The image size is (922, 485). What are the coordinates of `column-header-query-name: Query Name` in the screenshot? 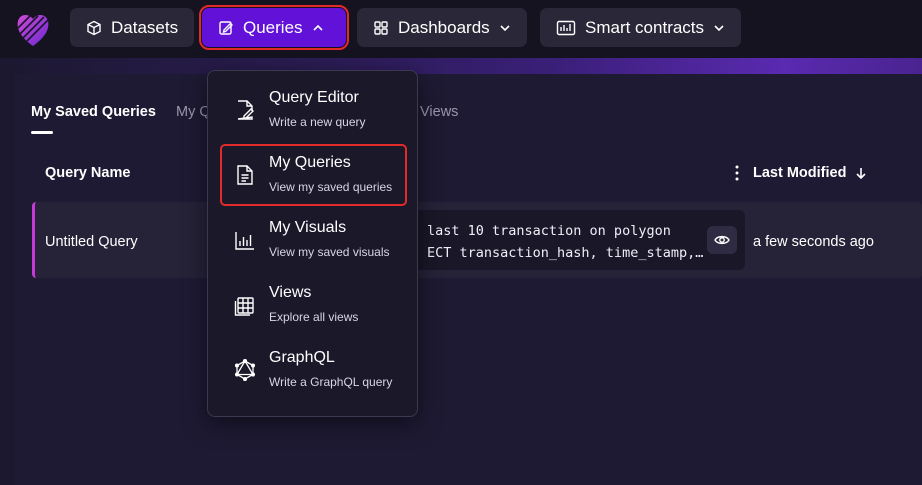 It's located at (87, 173).